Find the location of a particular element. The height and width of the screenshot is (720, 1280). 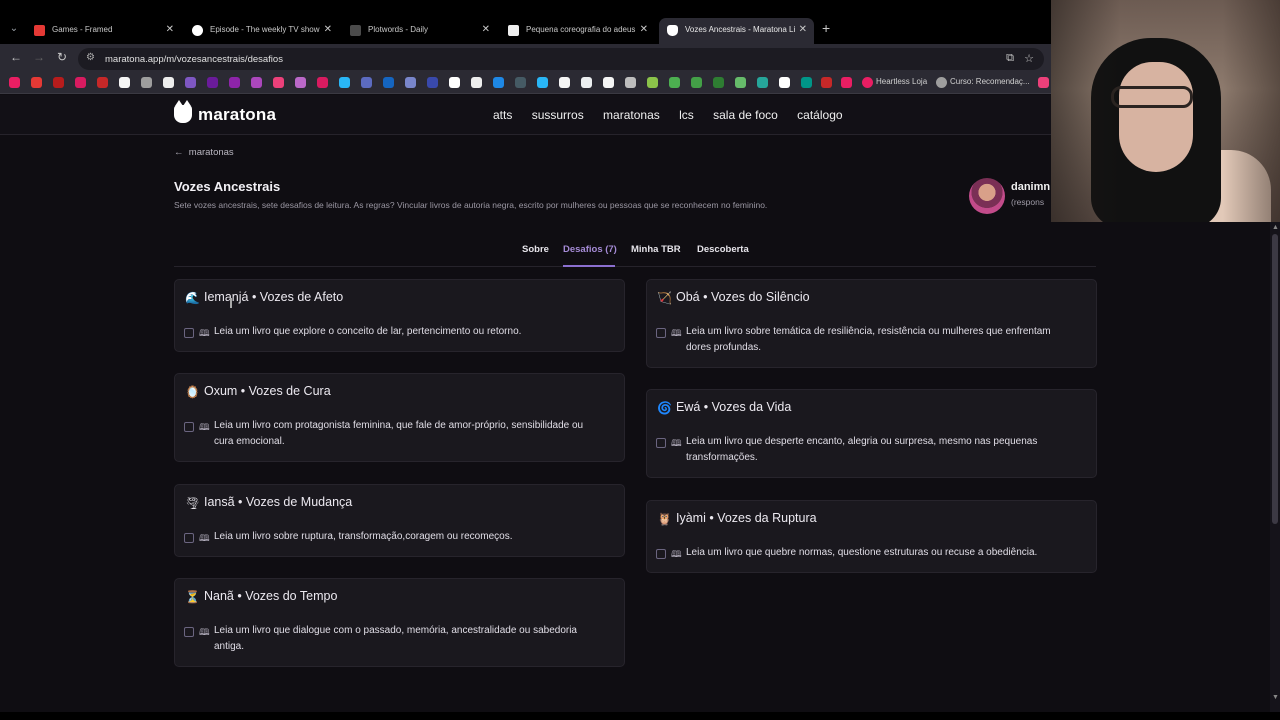

install-app-icon: ⧉ is located at coordinates (1010, 58).